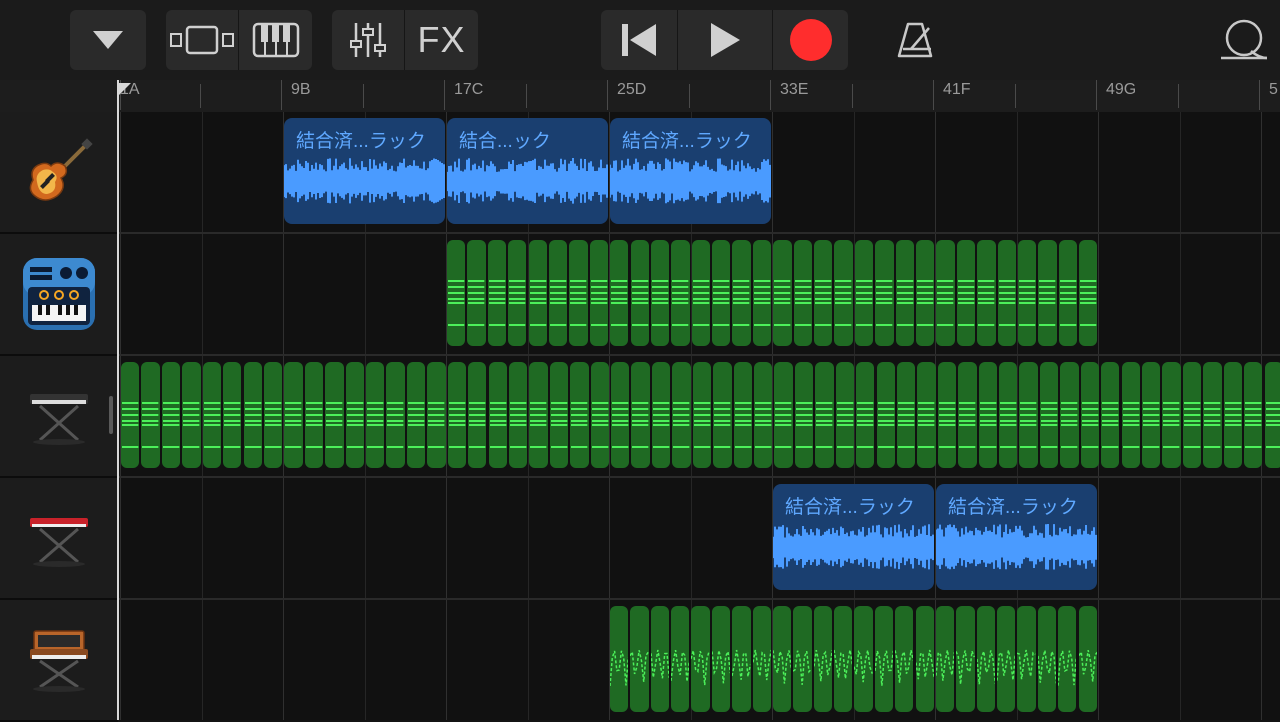 The height and width of the screenshot is (722, 1280). Describe the element at coordinates (1016, 537) in the screenshot. I see `audio-region: 結合済...ラック` at that location.